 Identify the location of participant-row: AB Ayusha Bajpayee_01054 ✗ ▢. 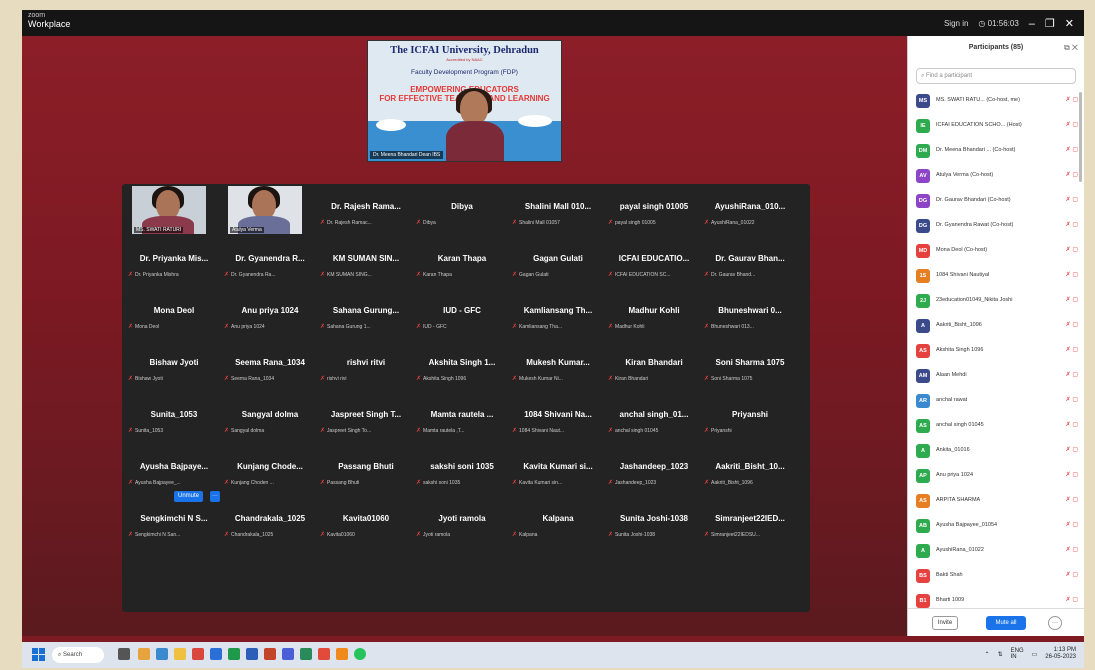
(997, 527).